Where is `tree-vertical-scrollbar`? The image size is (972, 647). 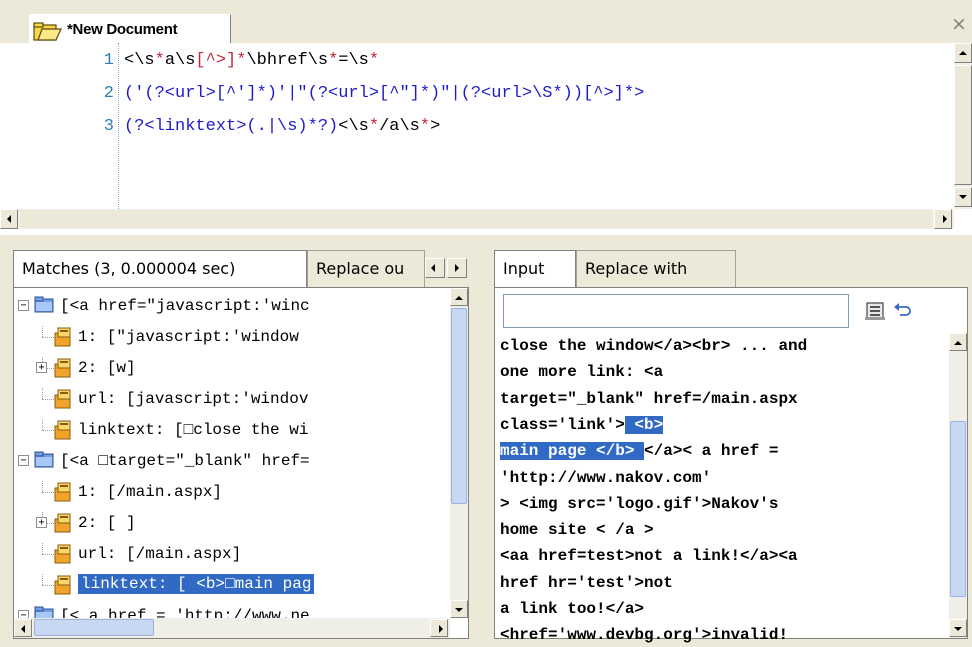
tree-vertical-scrollbar is located at coordinates (459, 453).